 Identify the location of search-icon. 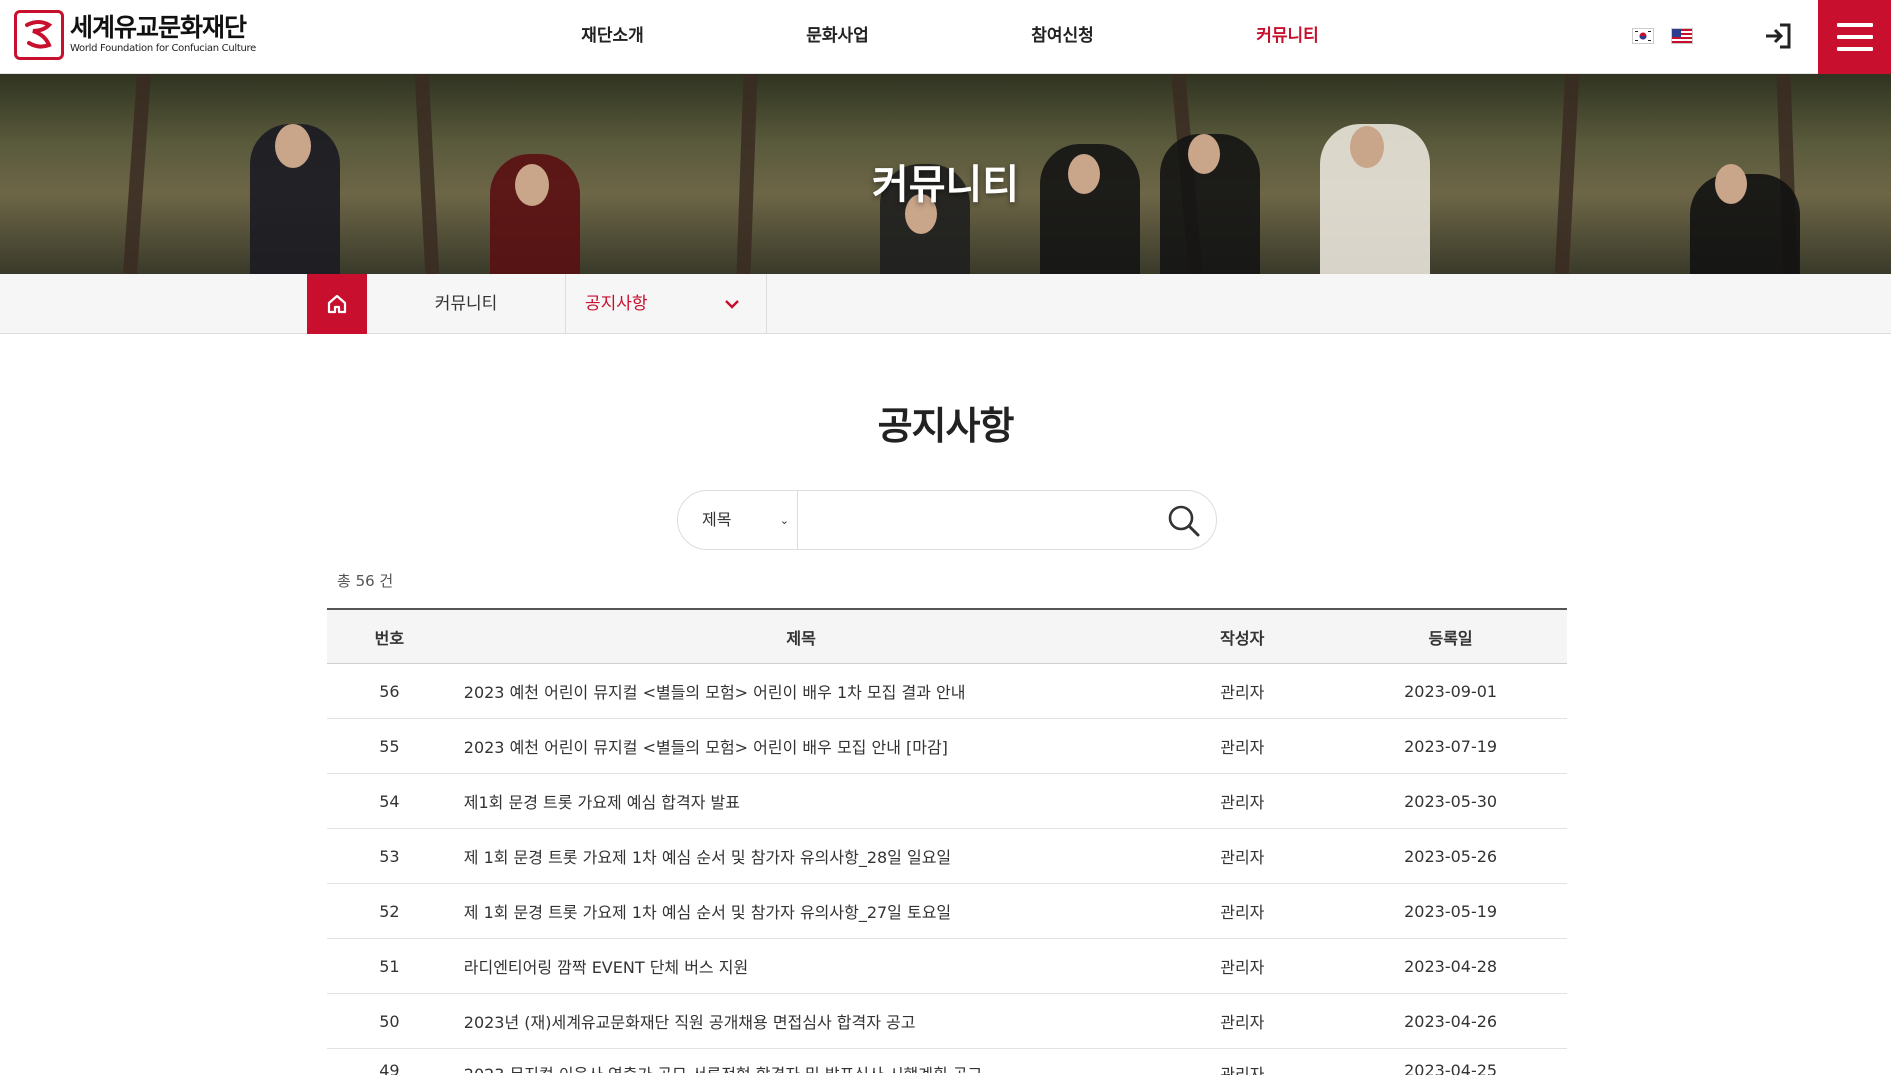
(1184, 521).